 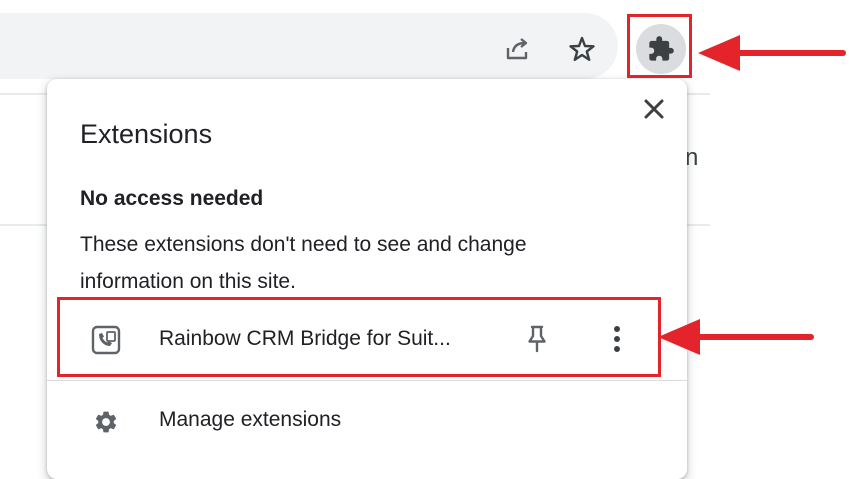 What do you see at coordinates (146, 134) in the screenshot?
I see `popup-title: Extensions` at bounding box center [146, 134].